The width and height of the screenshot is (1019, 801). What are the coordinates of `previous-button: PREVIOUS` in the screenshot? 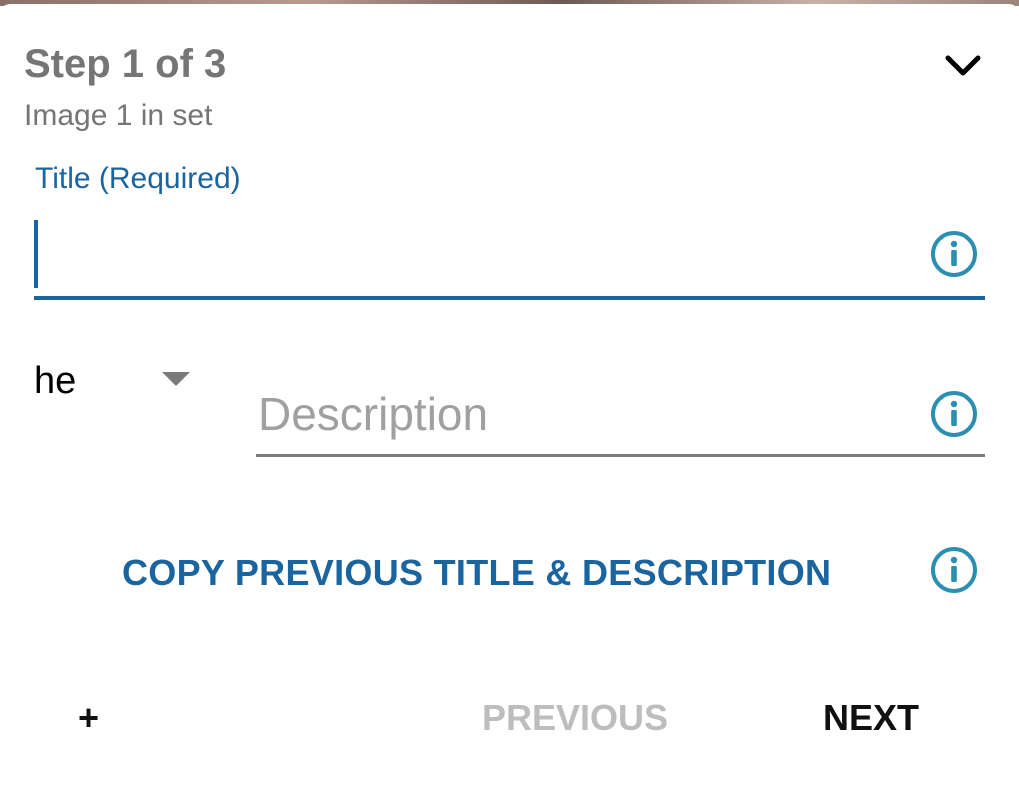 It's located at (575, 718).